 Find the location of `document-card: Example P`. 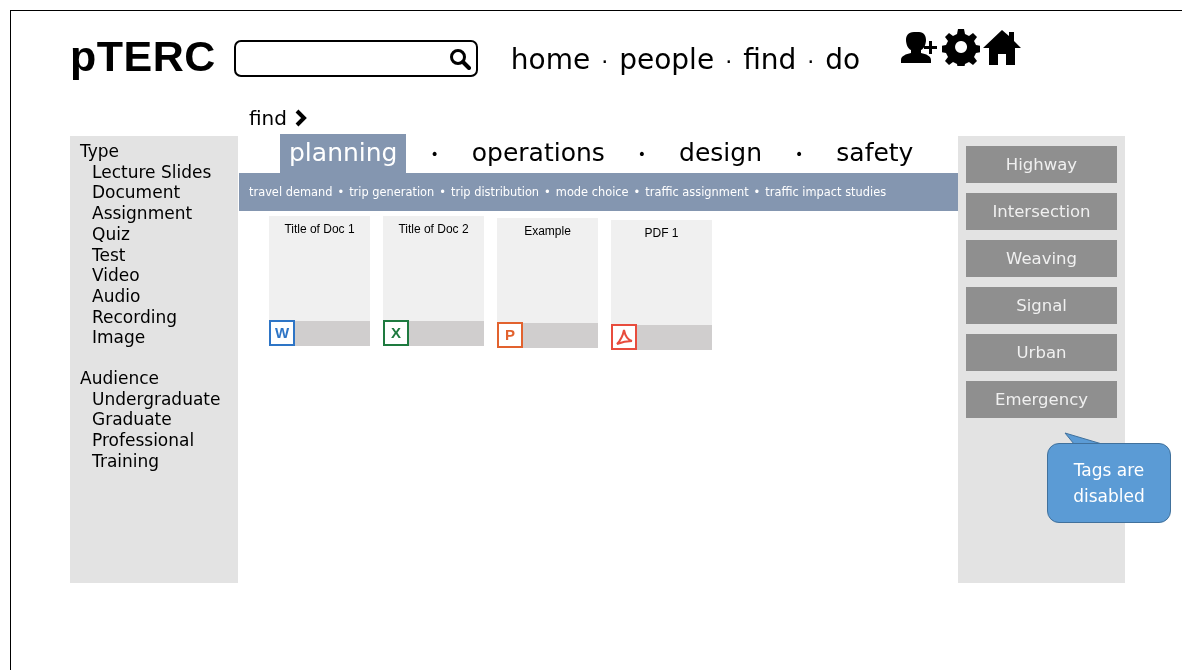

document-card: Example P is located at coordinates (547, 283).